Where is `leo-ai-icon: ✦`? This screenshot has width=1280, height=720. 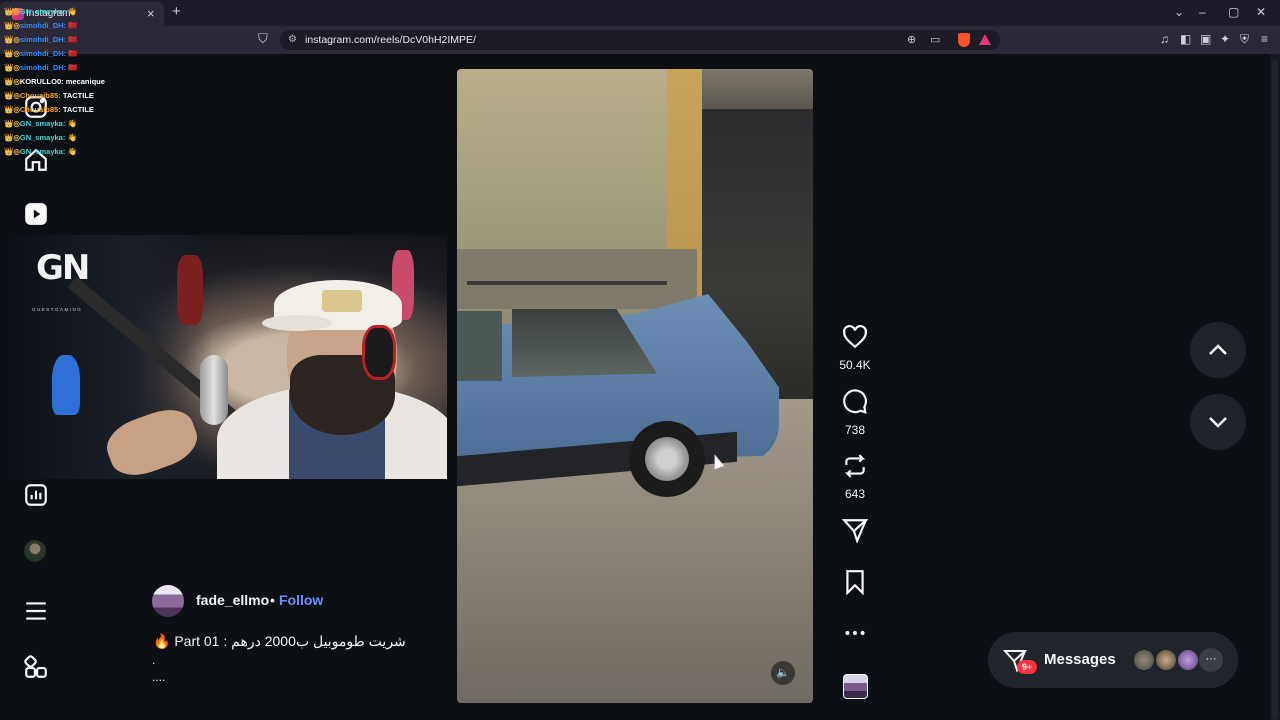 leo-ai-icon: ✦ is located at coordinates (1225, 39).